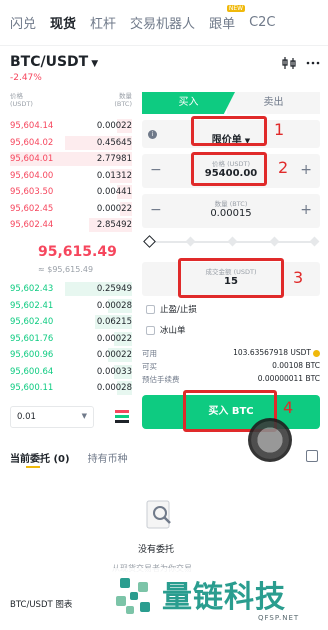 This screenshot has width=328, height=630. Describe the element at coordinates (306, 210) in the screenshot. I see `amount-increase-button: +` at that location.